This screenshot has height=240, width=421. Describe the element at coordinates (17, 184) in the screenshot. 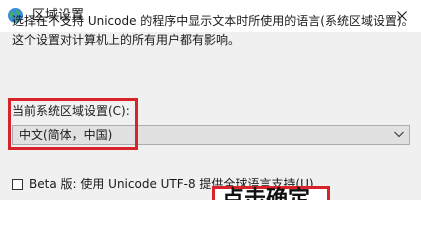

I see `beta-checkbox` at that location.